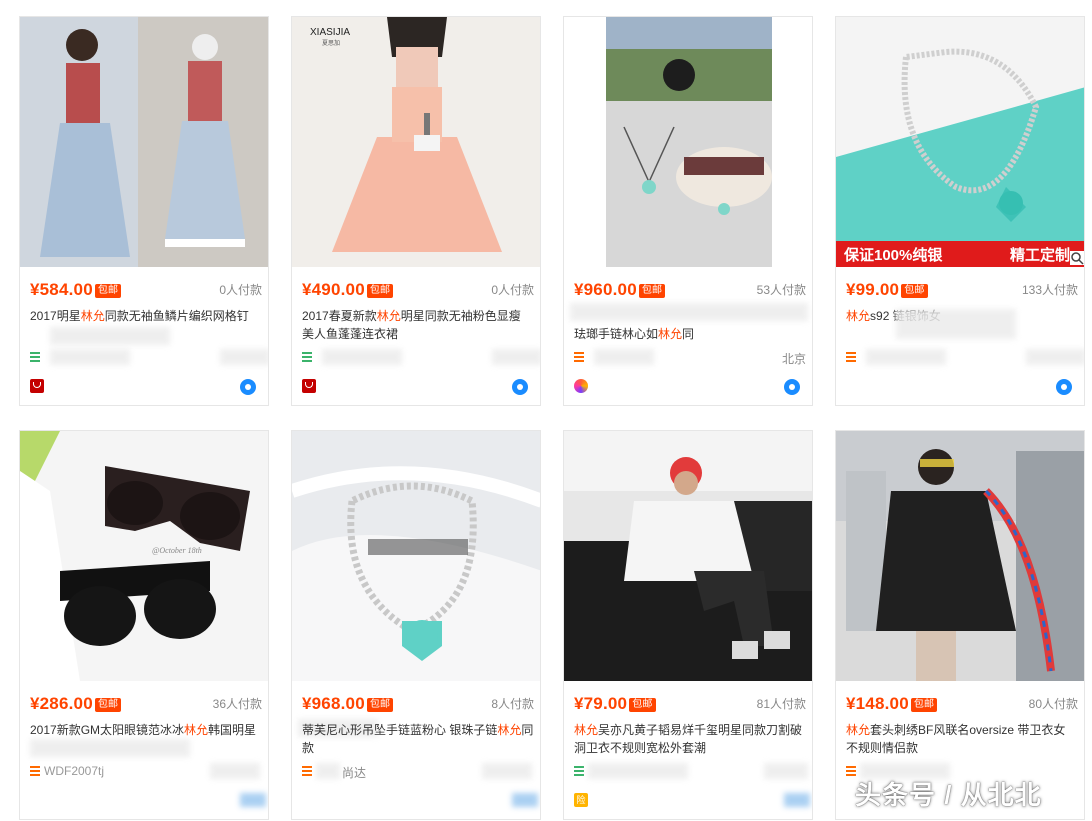 This screenshot has height=821, width=1092. I want to click on sold-count: 81人付款, so click(781, 704).